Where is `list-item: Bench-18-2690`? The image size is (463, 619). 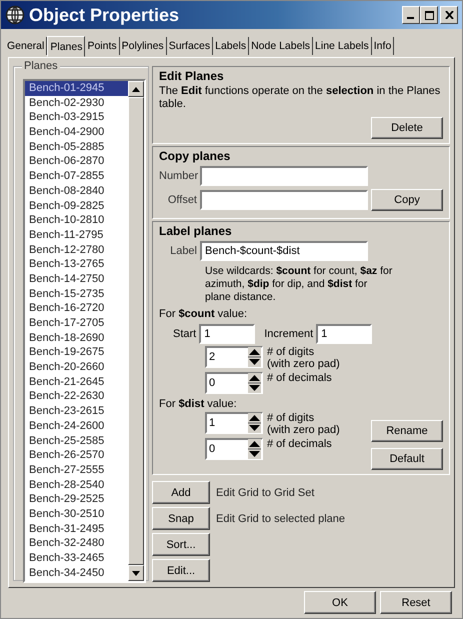 list-item: Bench-18-2690 is located at coordinates (76, 338).